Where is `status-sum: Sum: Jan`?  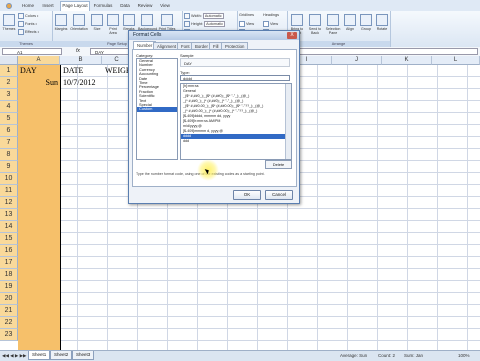
status-sum: Sum: Jan is located at coordinates (414, 355).